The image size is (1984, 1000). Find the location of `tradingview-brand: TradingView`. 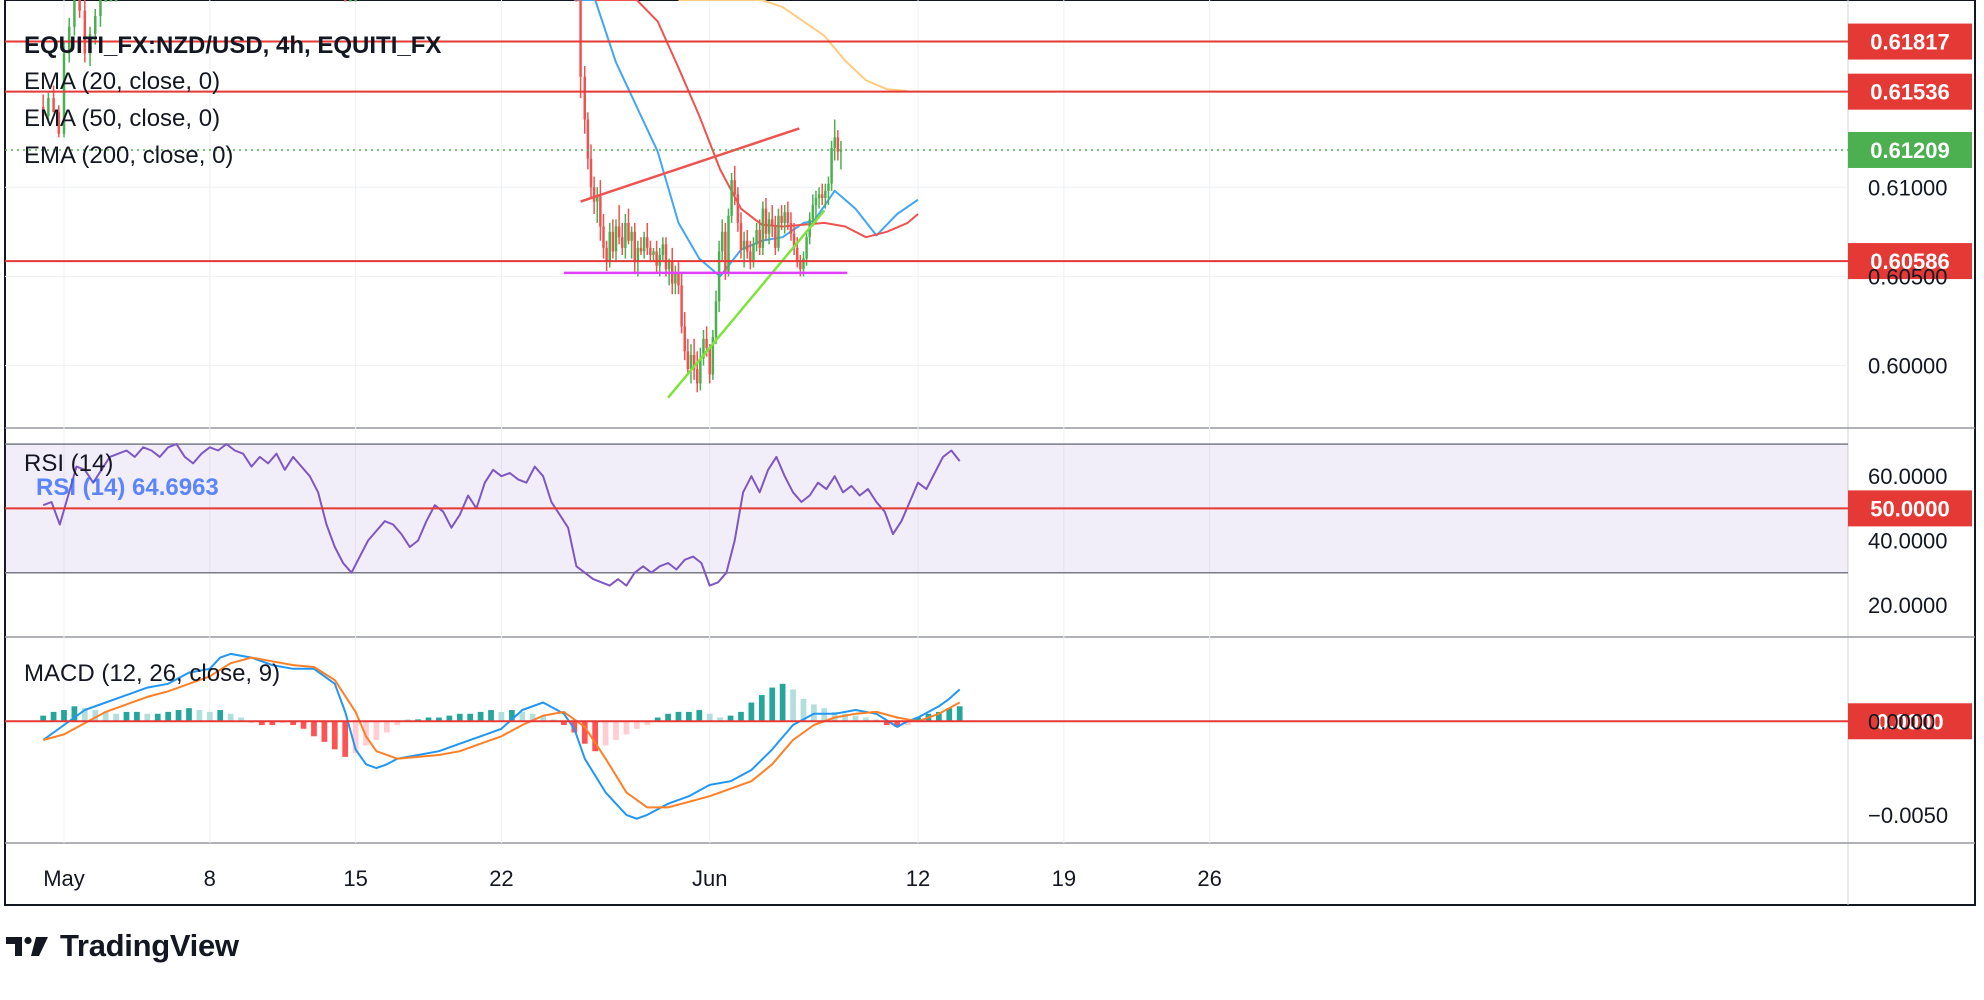

tradingview-brand: TradingView is located at coordinates (122, 946).